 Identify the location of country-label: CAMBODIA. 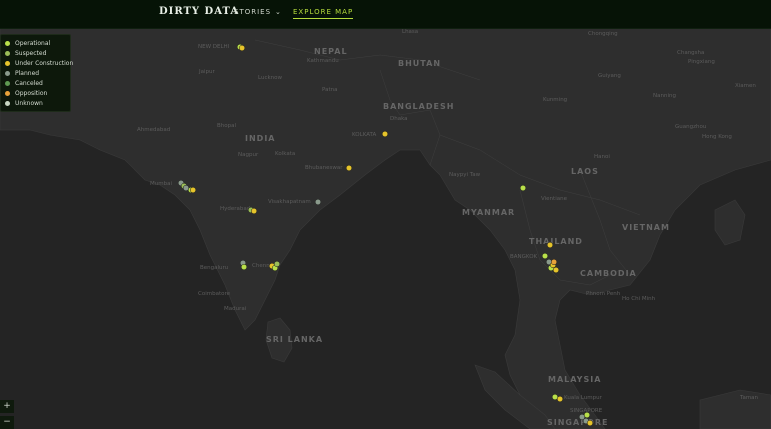
(608, 273).